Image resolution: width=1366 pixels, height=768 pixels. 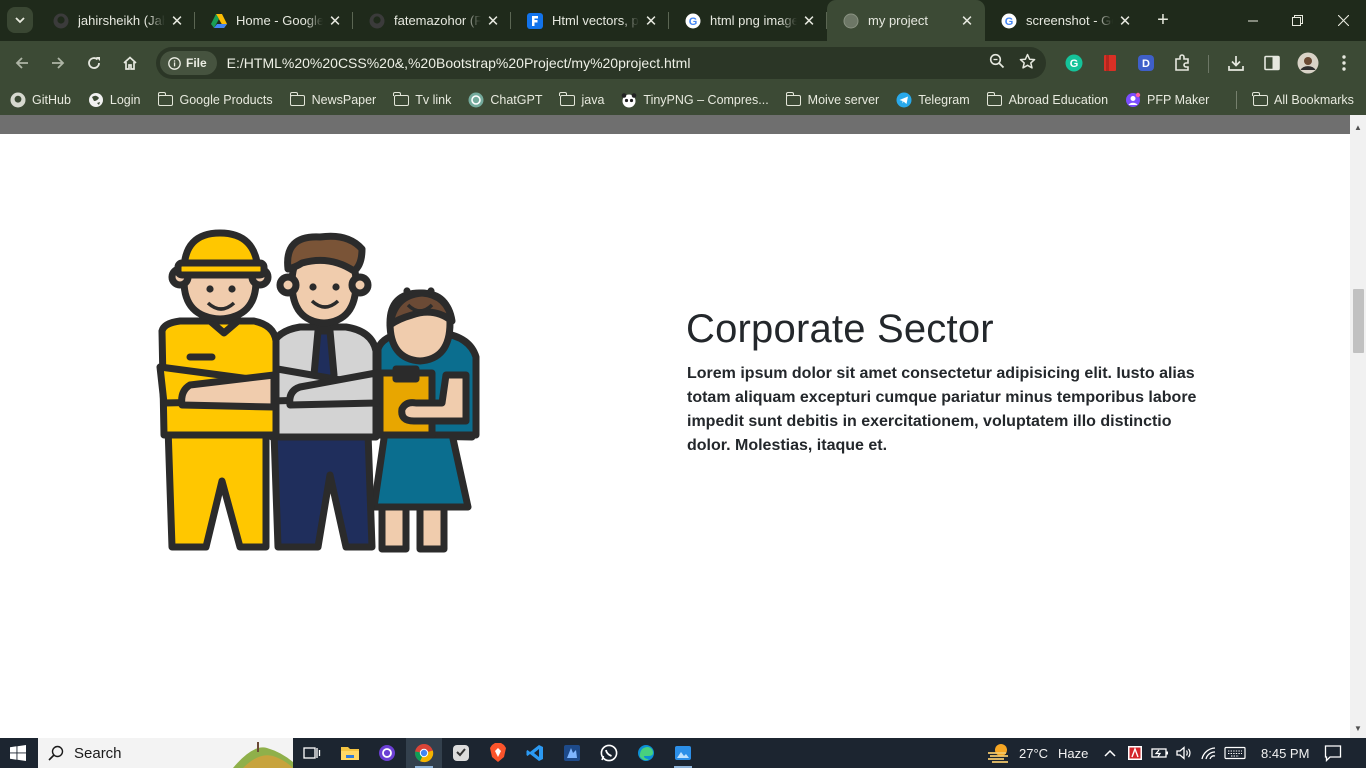 I want to click on scroll-up-arrow-icon: ▲, so click(x=1358, y=127).